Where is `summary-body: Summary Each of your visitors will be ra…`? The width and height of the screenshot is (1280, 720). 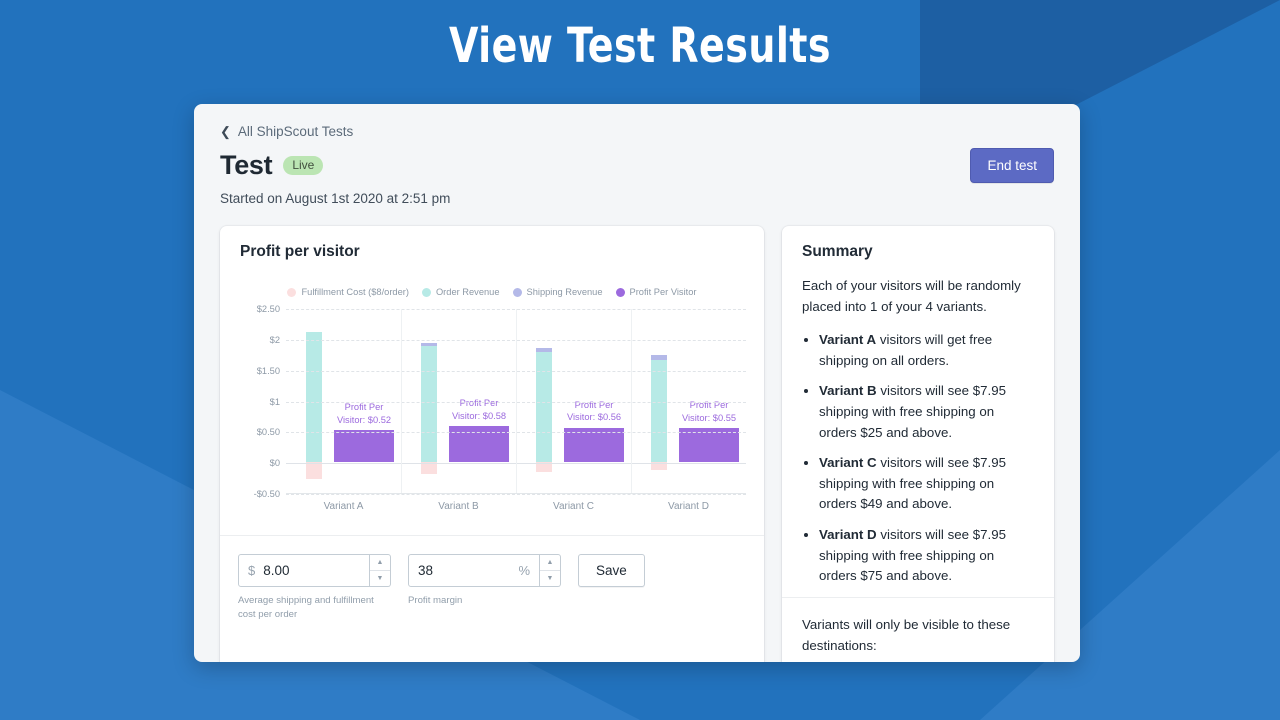 summary-body: Summary Each of your visitors will be ra… is located at coordinates (918, 406).